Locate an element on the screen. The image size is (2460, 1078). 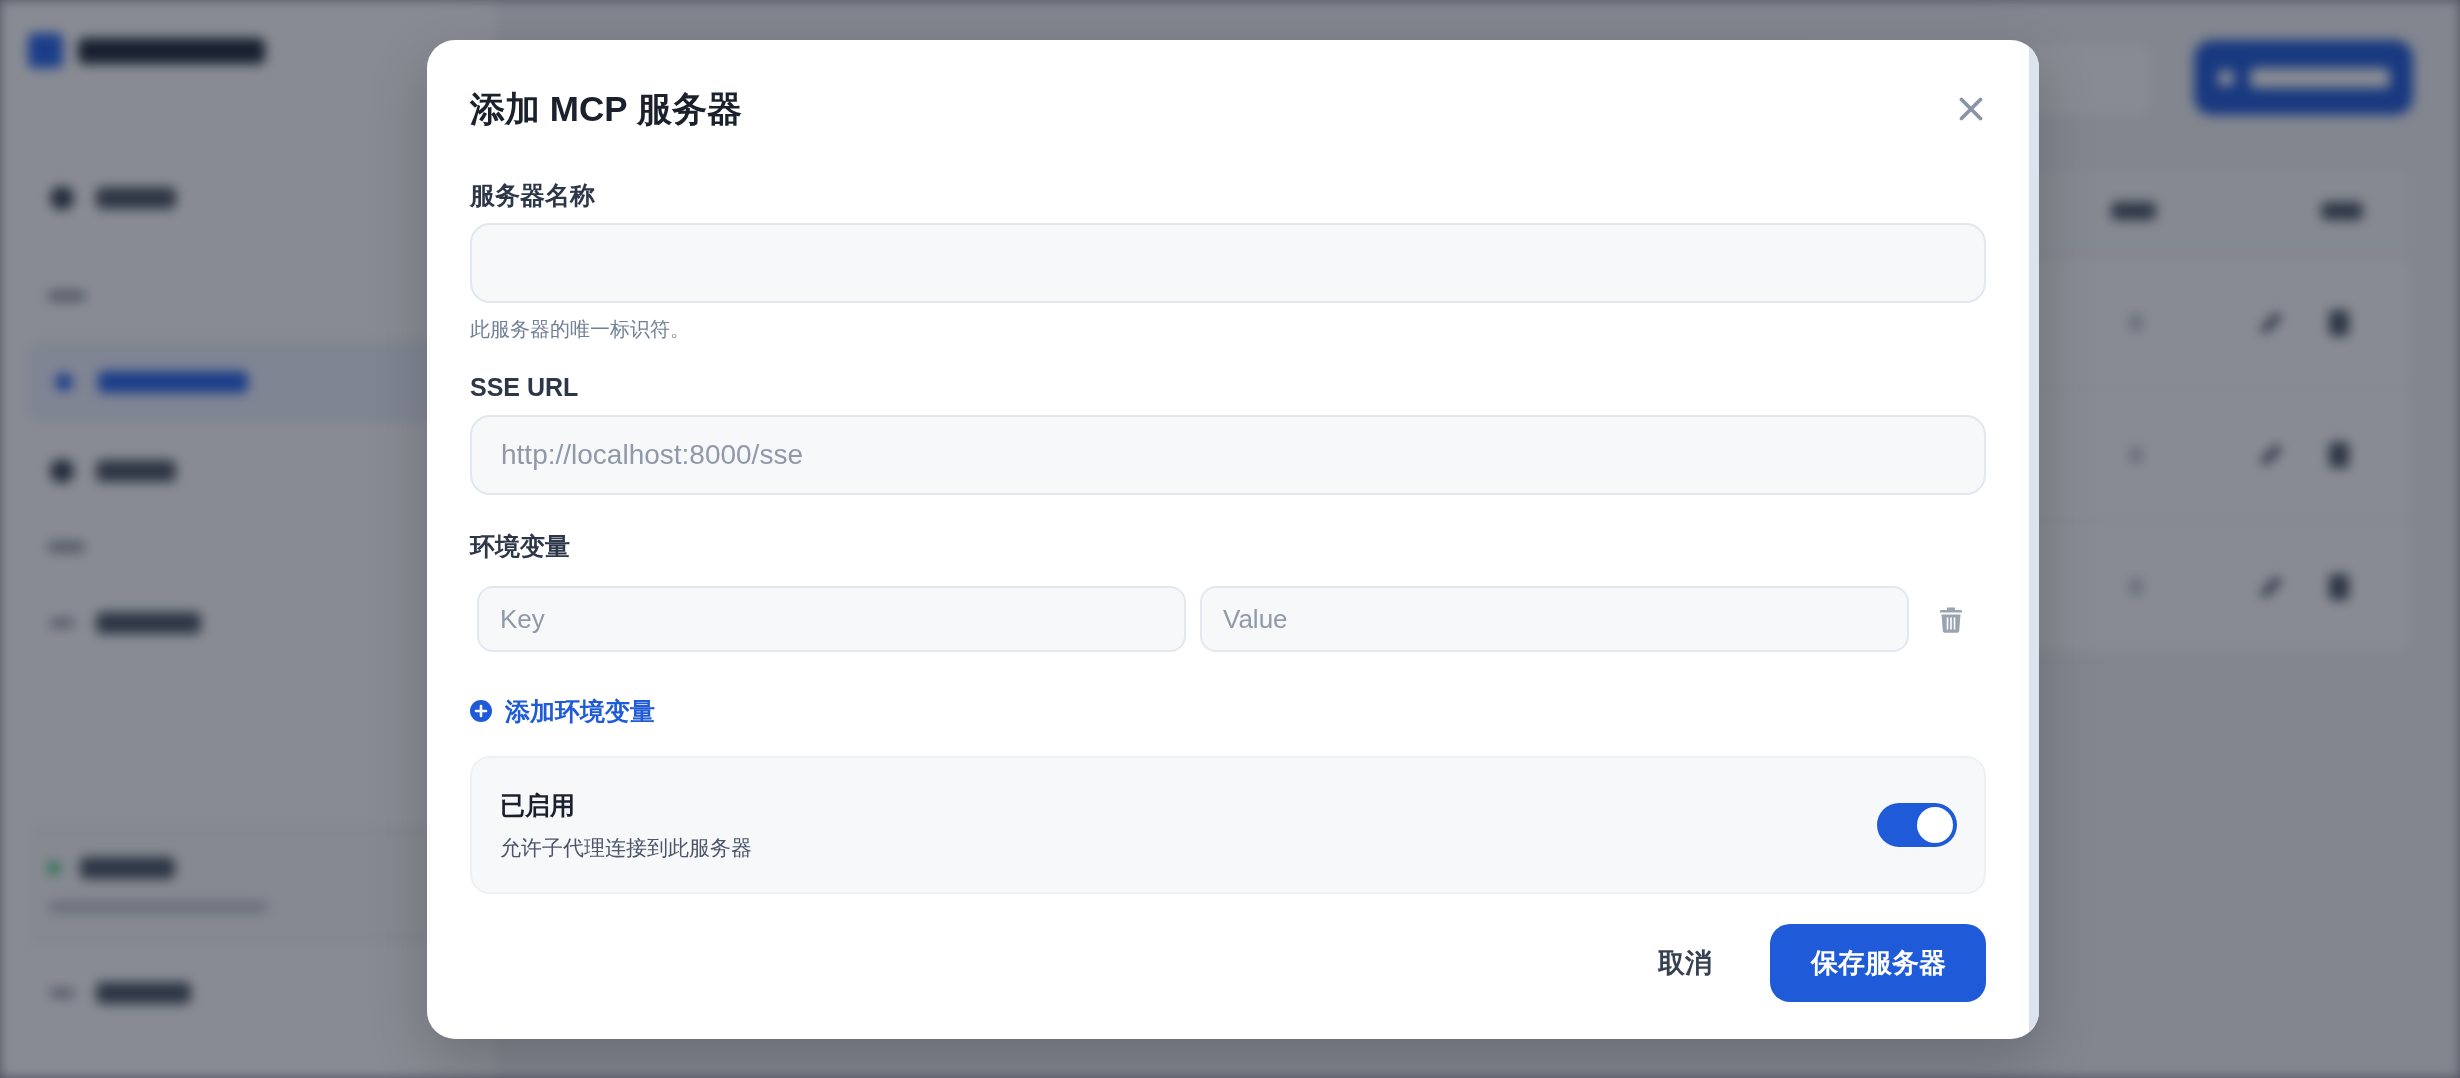
toggle-switch is located at coordinates (1917, 825).